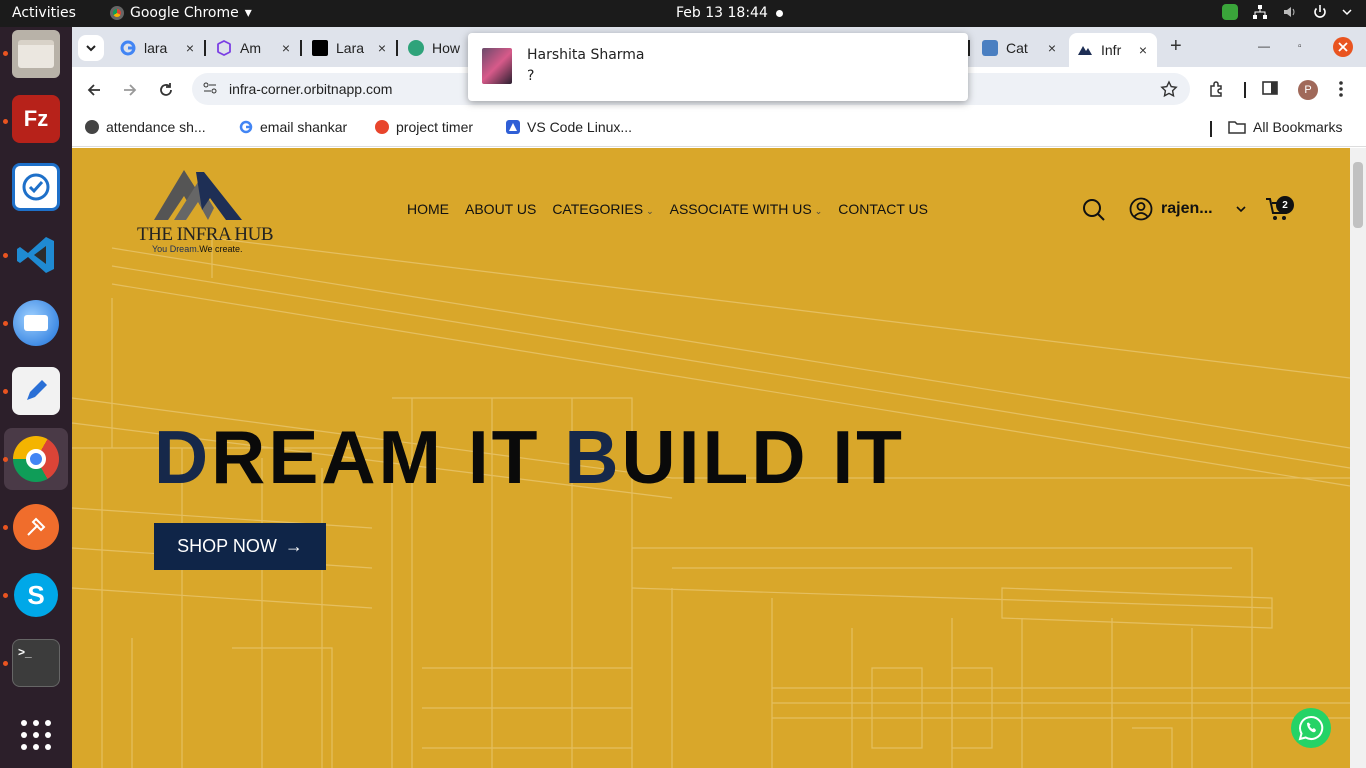  What do you see at coordinates (718, 67) in the screenshot?
I see `notification-popup: Harshita Sharma ?` at bounding box center [718, 67].